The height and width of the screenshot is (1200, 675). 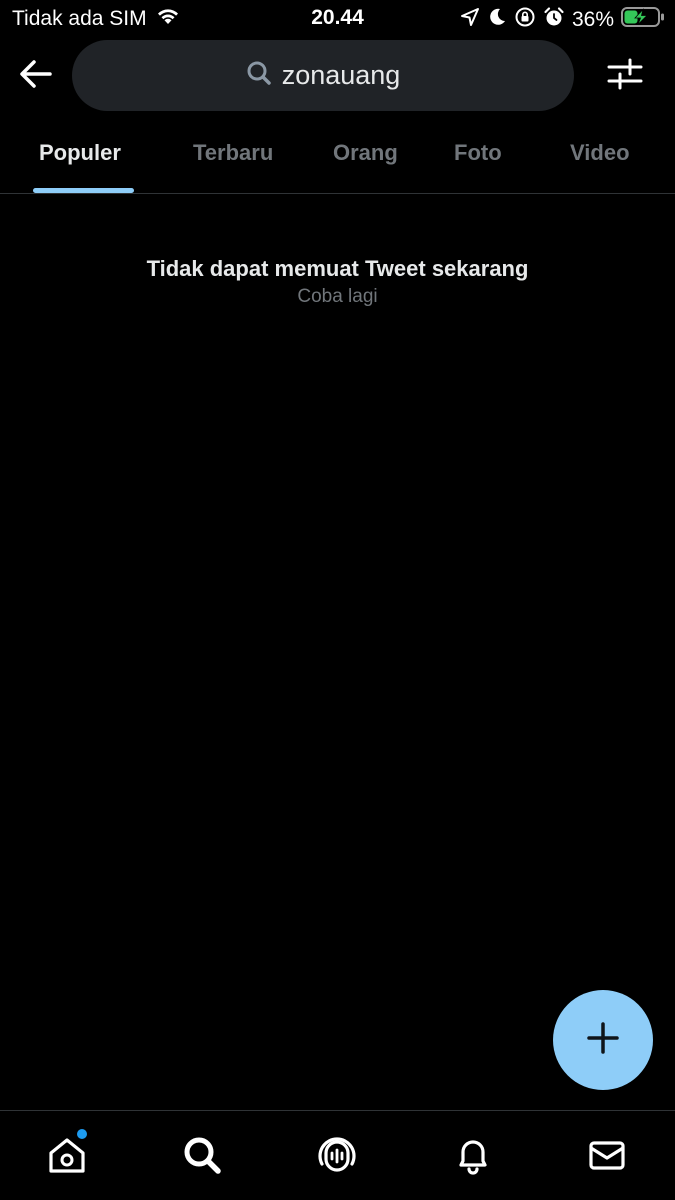 What do you see at coordinates (470, 19) in the screenshot?
I see `location-arrow-icon` at bounding box center [470, 19].